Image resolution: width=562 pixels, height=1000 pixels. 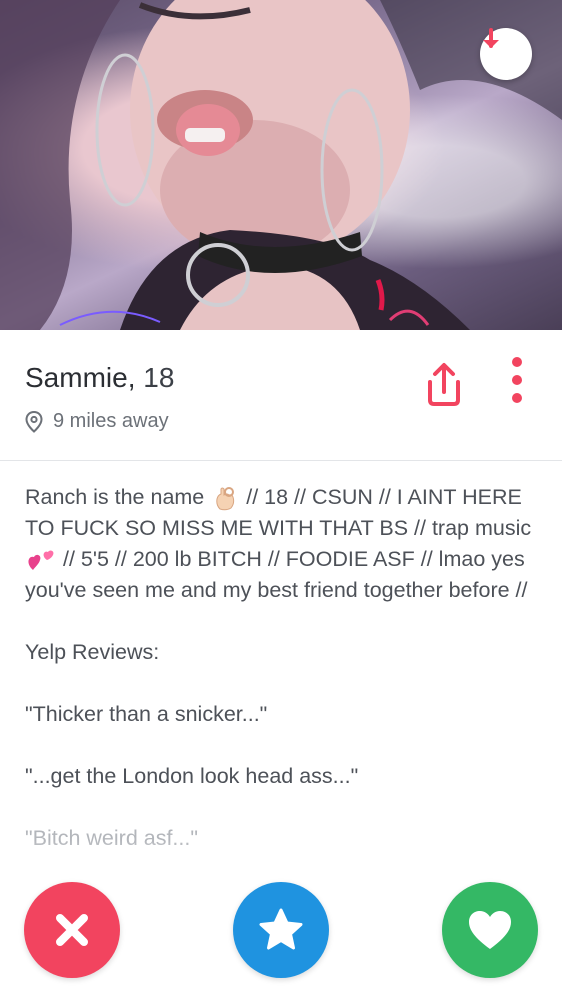 I want to click on profile-name-age: Sammie, 18, so click(x=99, y=378).